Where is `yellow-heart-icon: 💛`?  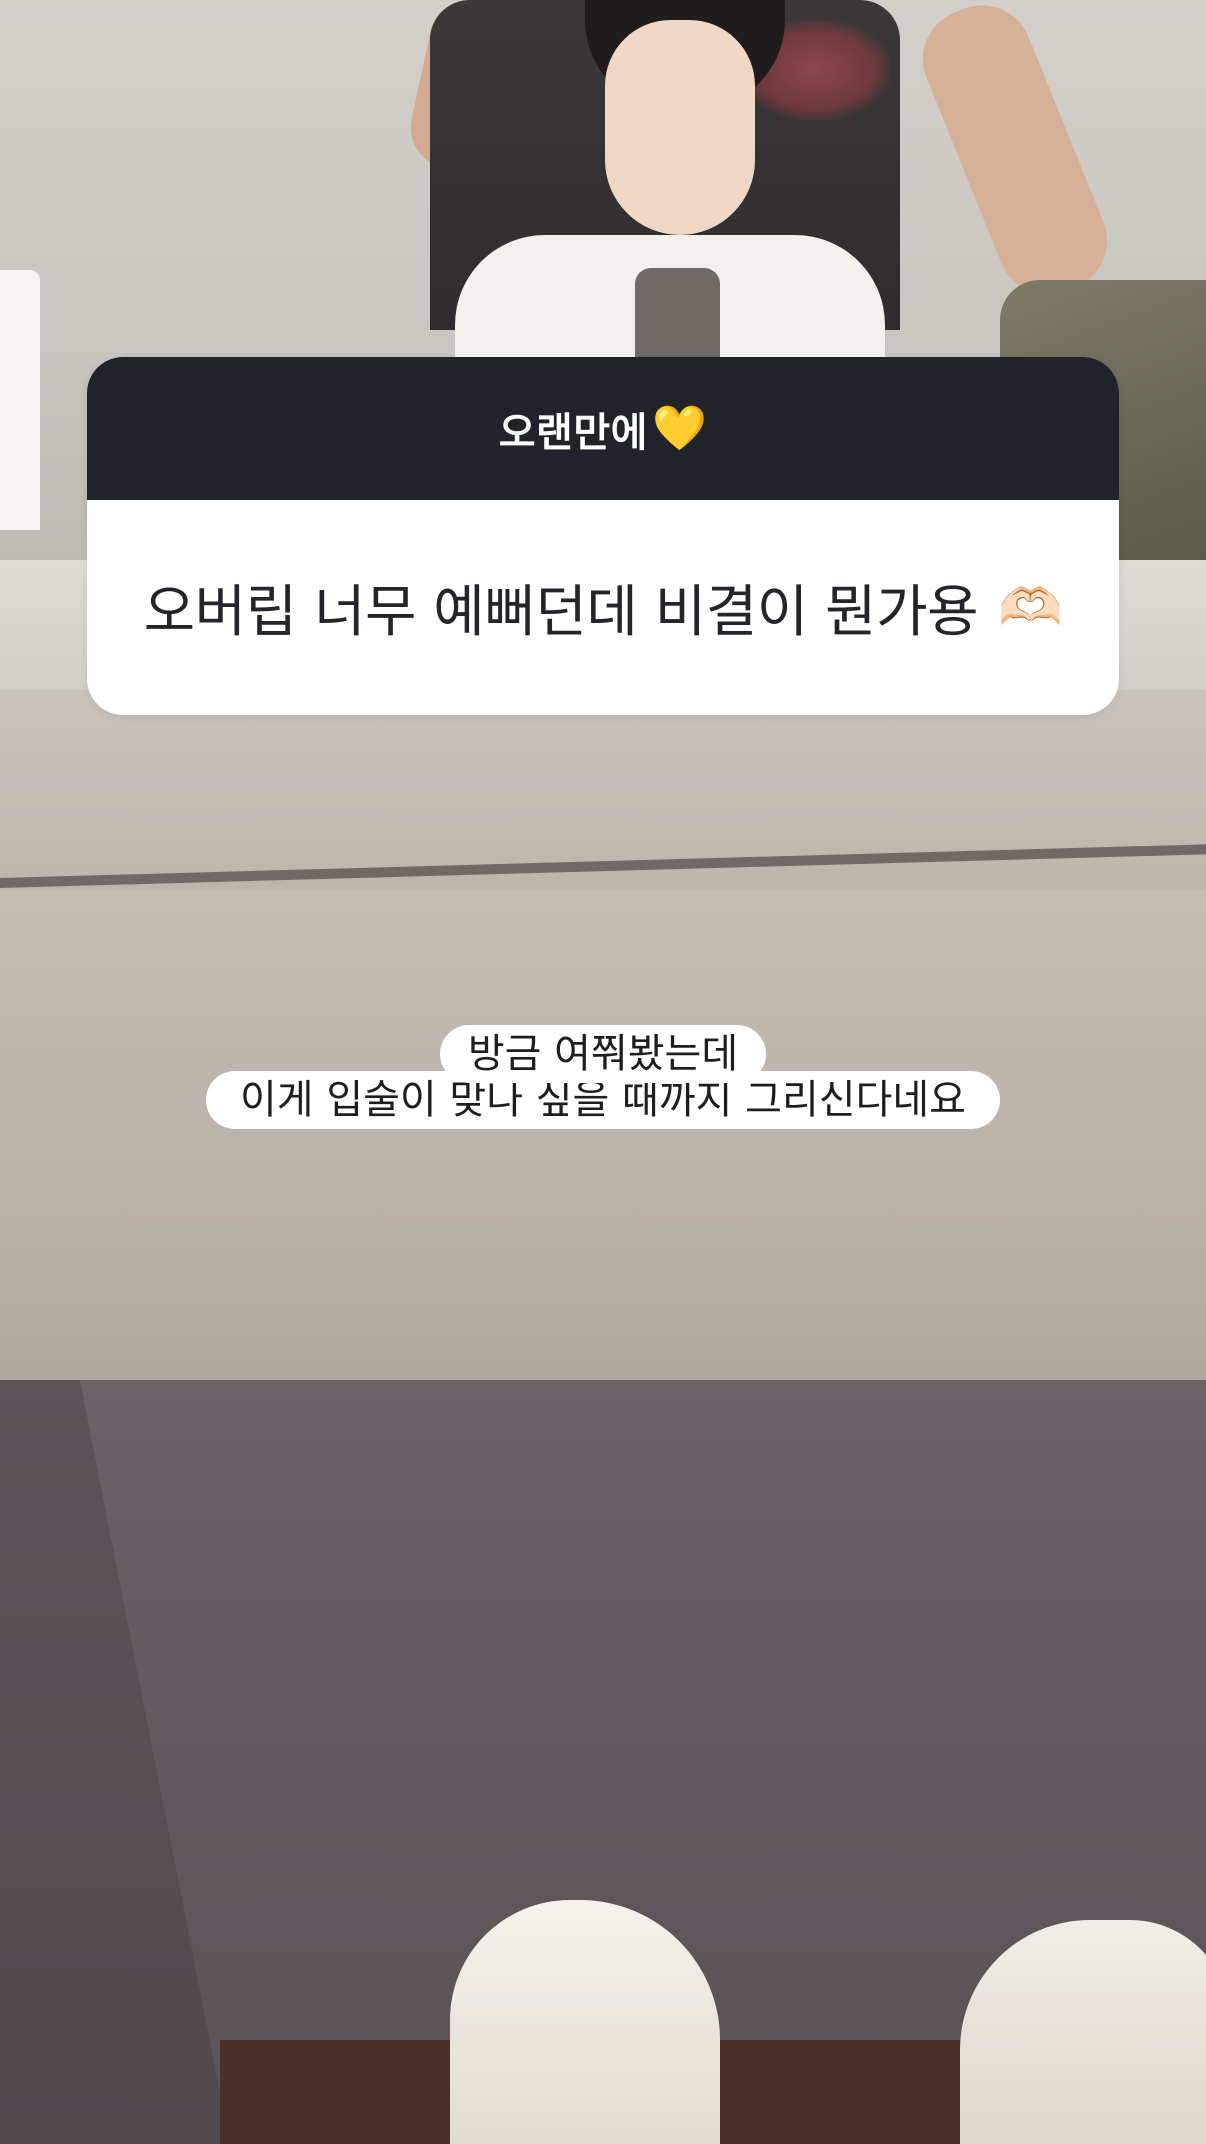
yellow-heart-icon: 💛 is located at coordinates (679, 428).